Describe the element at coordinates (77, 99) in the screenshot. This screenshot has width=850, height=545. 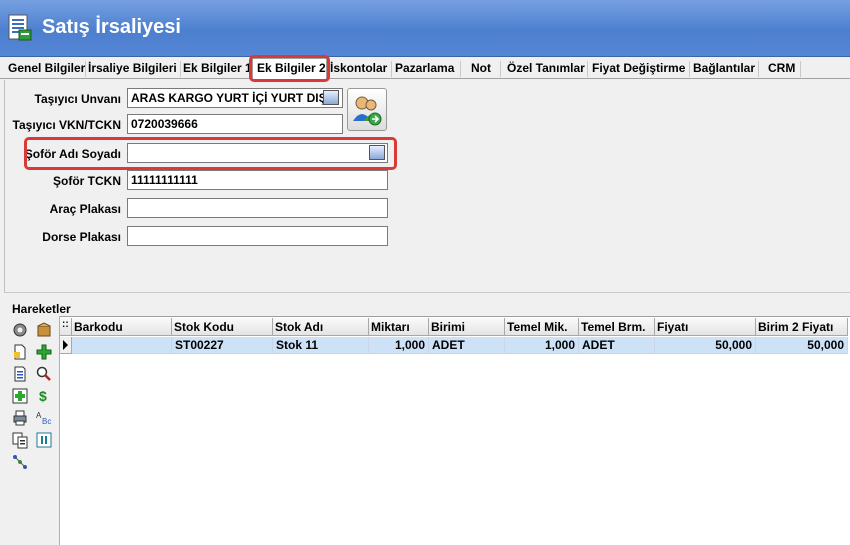
I see `carrier-title-label: Taşıyıcı Unvanı` at that location.